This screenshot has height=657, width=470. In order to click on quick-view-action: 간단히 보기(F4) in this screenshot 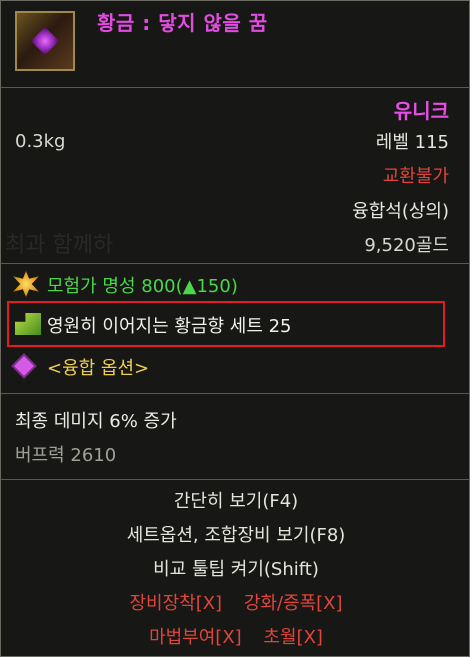, I will do `click(235, 500)`.